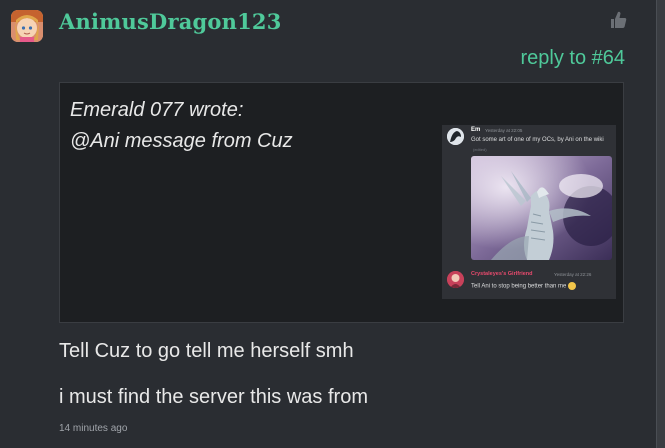  What do you see at coordinates (181, 141) in the screenshot?
I see `quote-text: @Ani message from Cuz` at bounding box center [181, 141].